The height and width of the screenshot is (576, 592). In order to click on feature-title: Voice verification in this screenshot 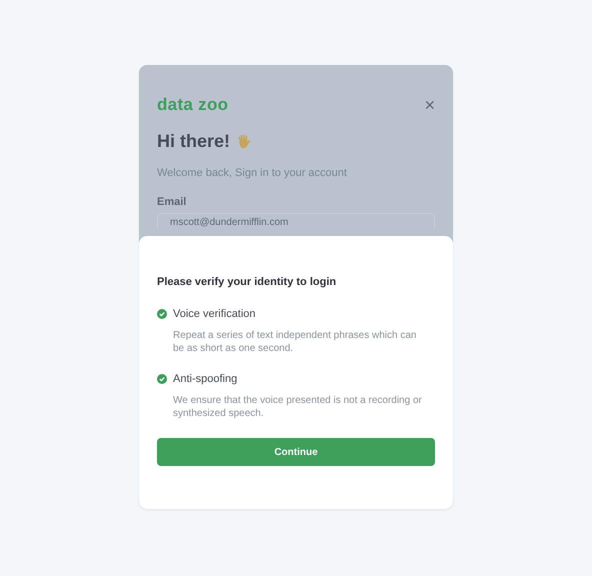, I will do `click(214, 314)`.